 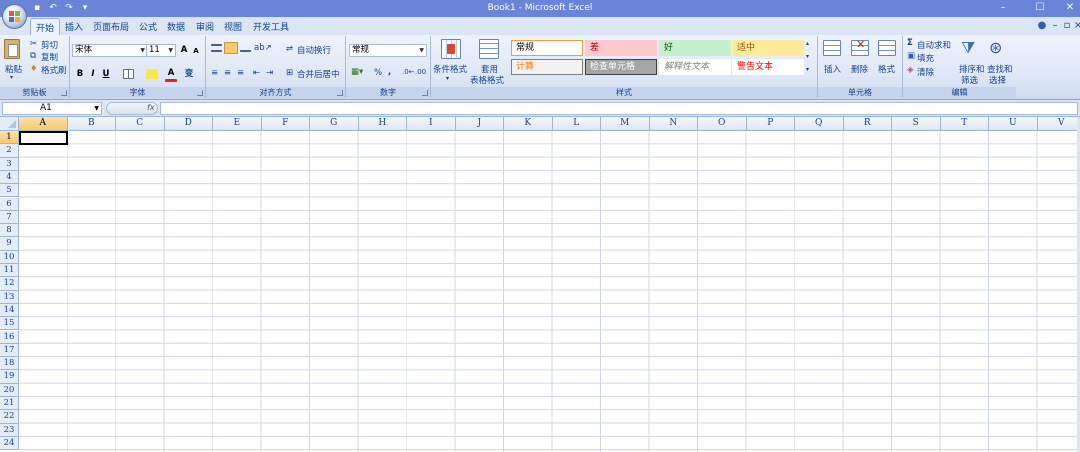 What do you see at coordinates (621, 67) in the screenshot?
I see `cell-style-check-cell: 检查单元格` at bounding box center [621, 67].